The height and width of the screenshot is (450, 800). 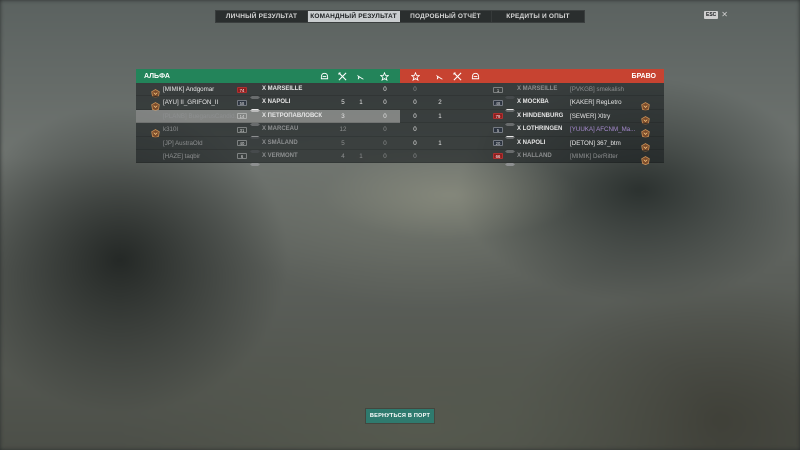 I want to click on bravo-player-row: 0 1 20 X NAPOLI [DETON] 367_btm, so click(x=532, y=144).